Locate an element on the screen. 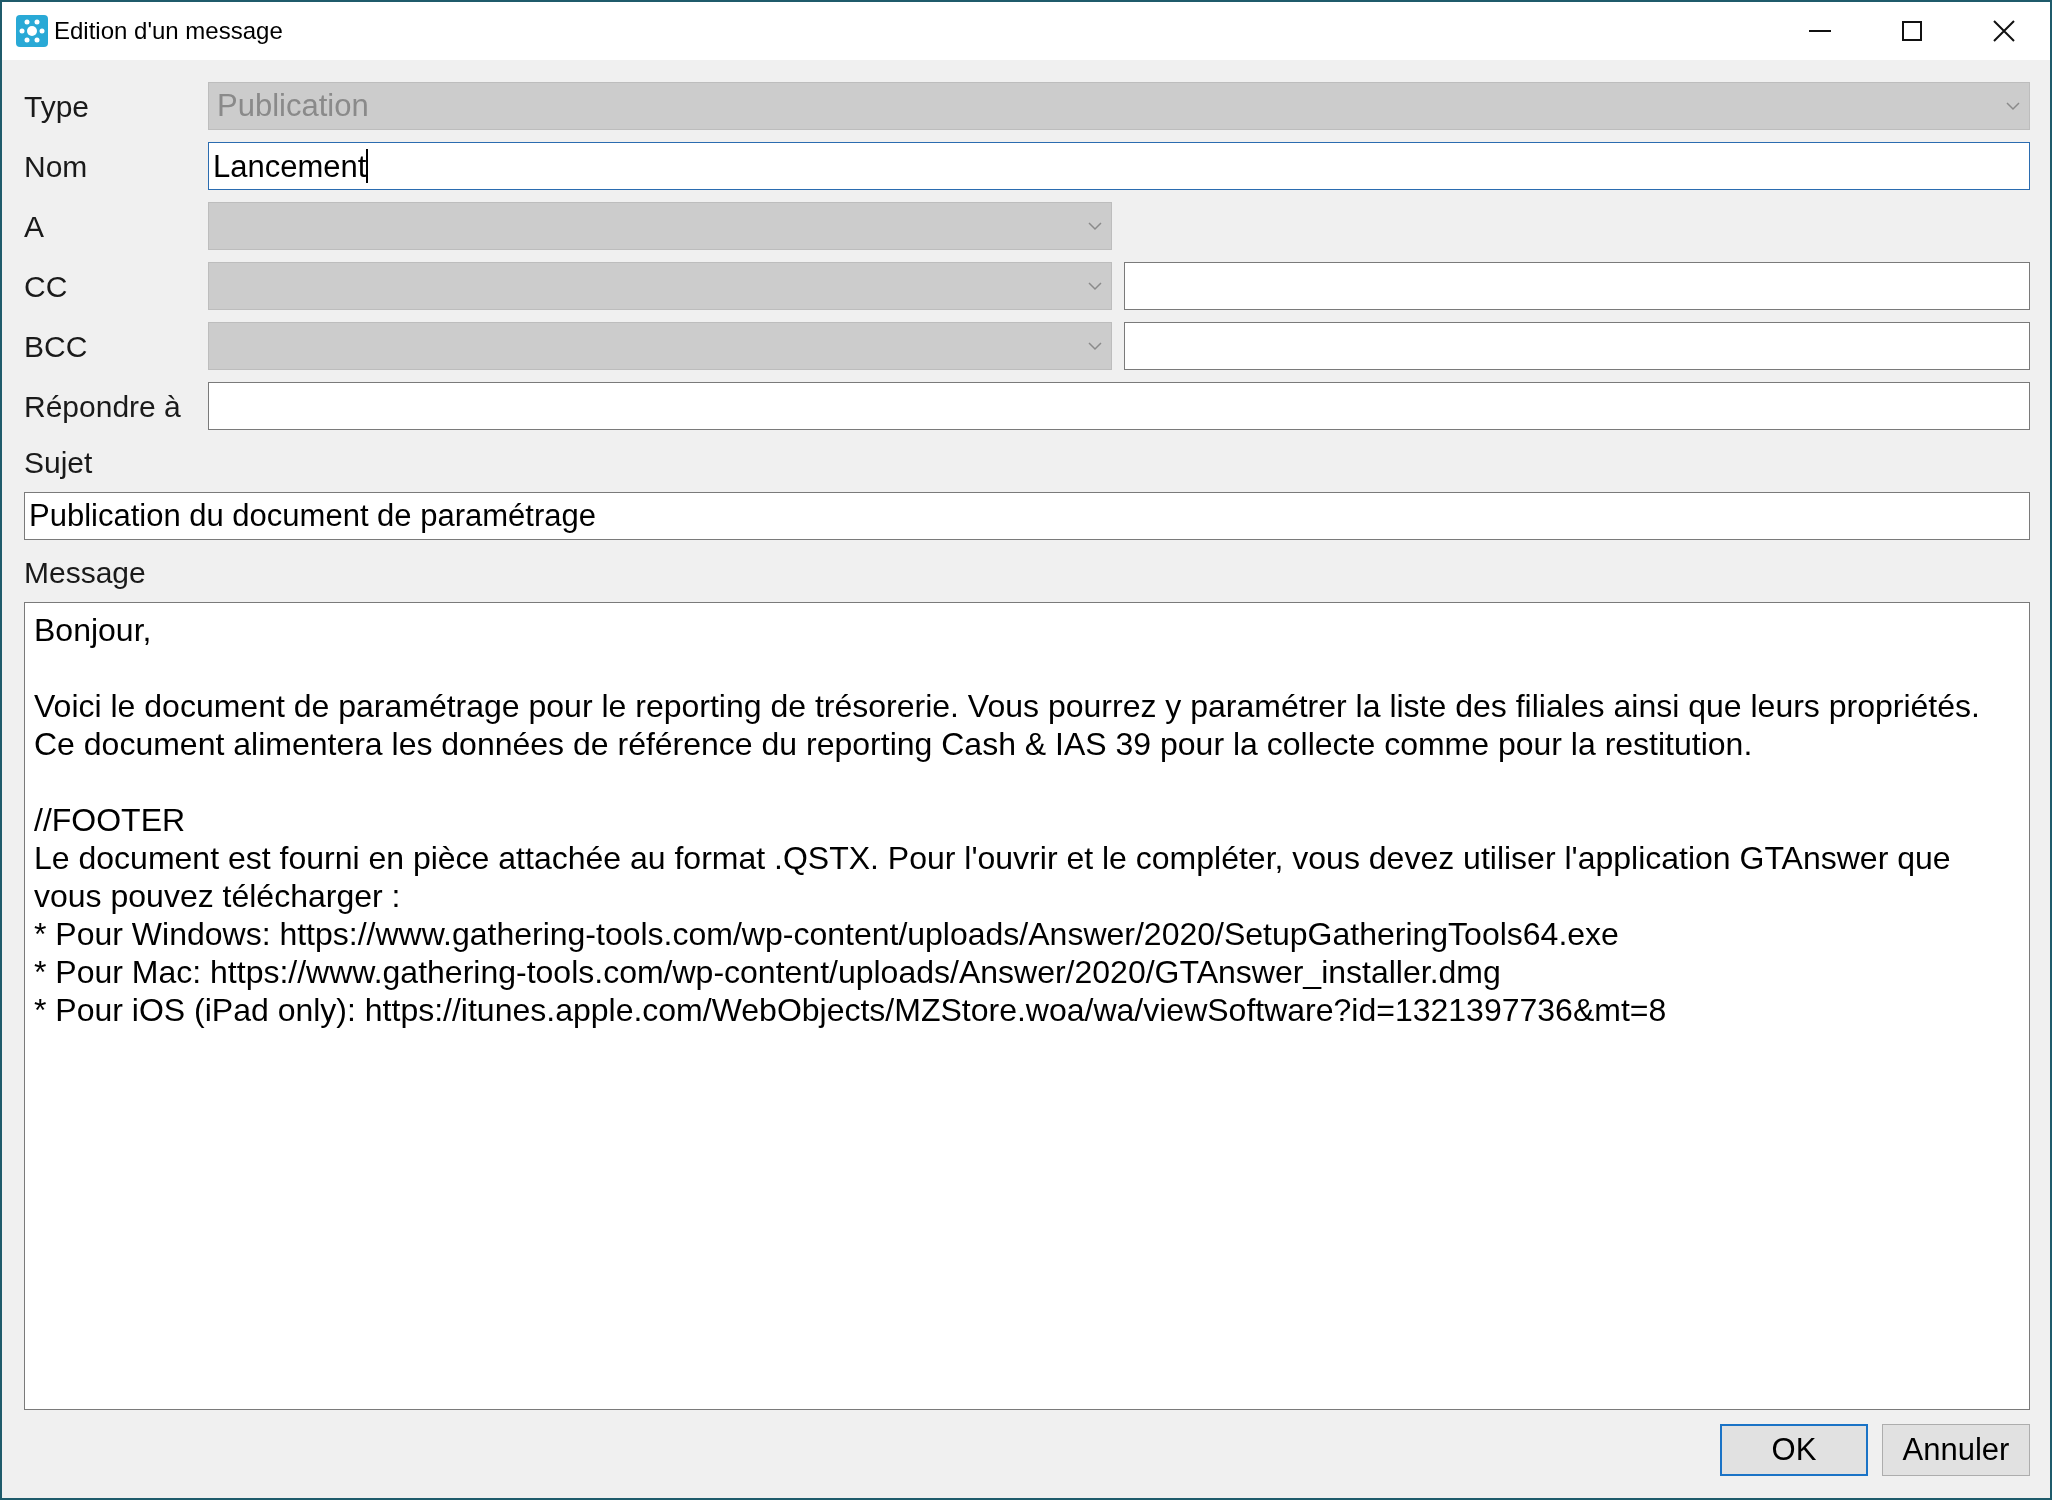  subject-field: Publication du document de paramétrage is located at coordinates (1027, 516).